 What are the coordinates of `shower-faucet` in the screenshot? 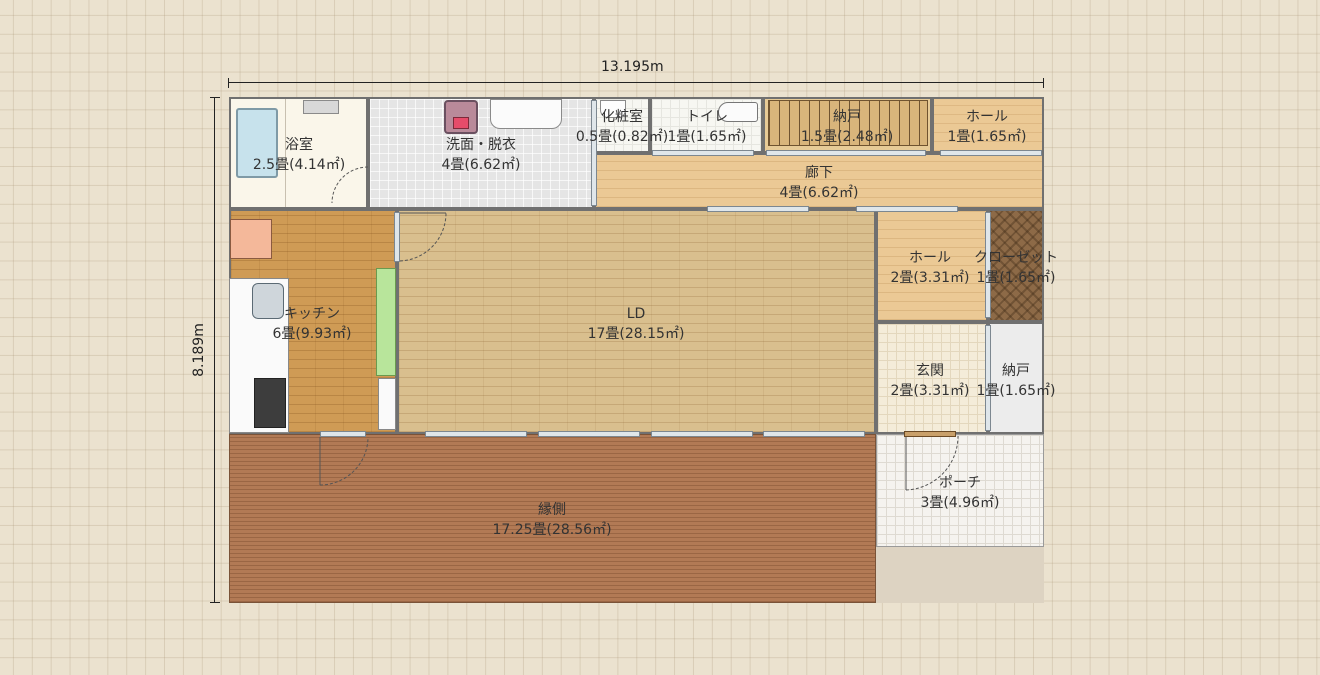 It's located at (321, 107).